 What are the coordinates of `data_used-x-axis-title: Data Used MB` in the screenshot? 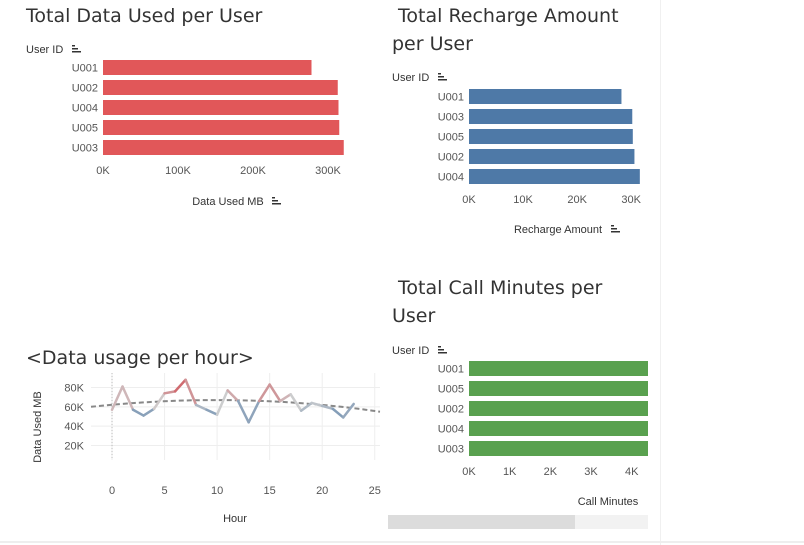 It's located at (228, 202).